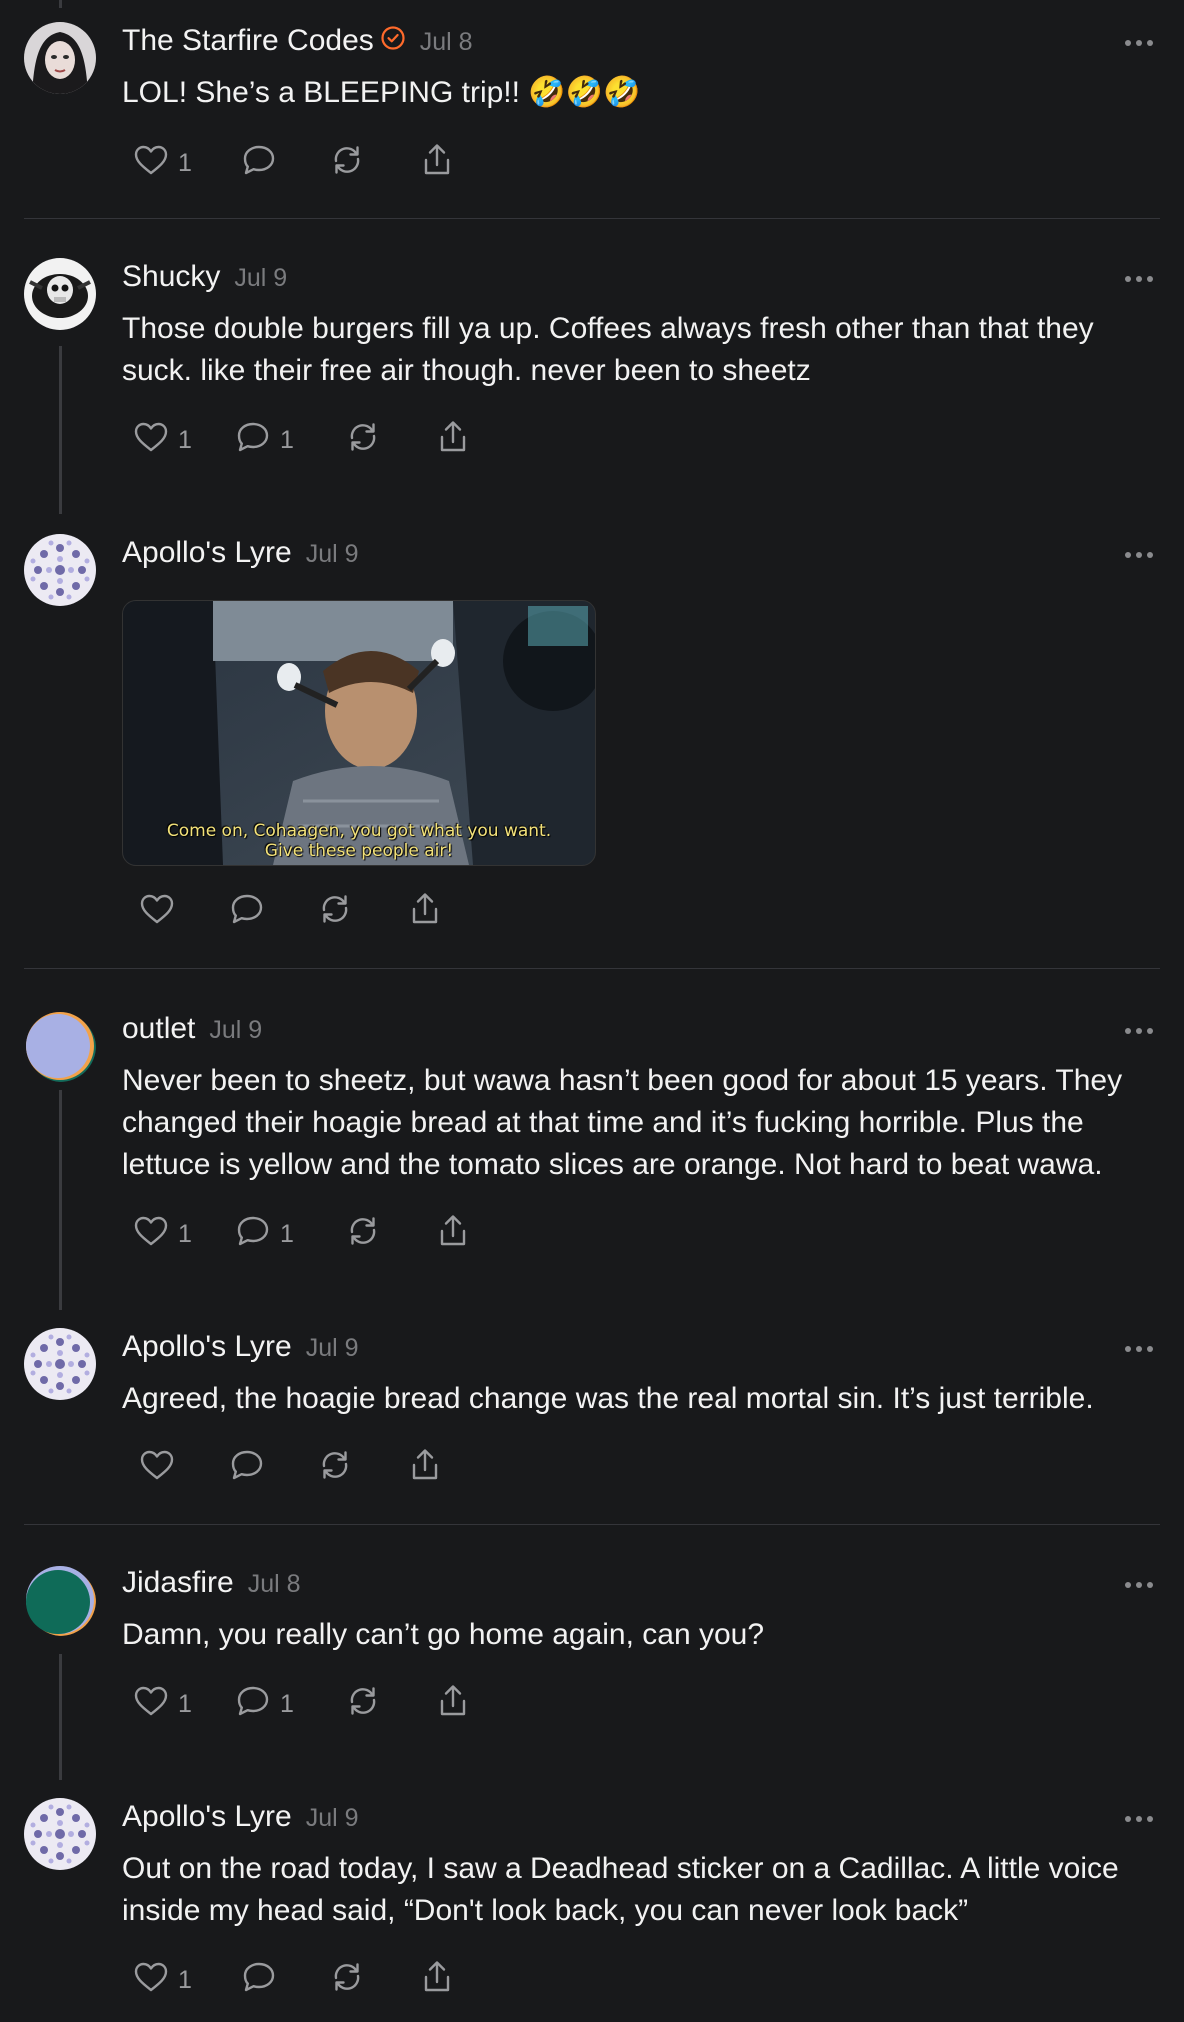  Describe the element at coordinates (159, 1028) in the screenshot. I see `author-name-label: outlet` at that location.